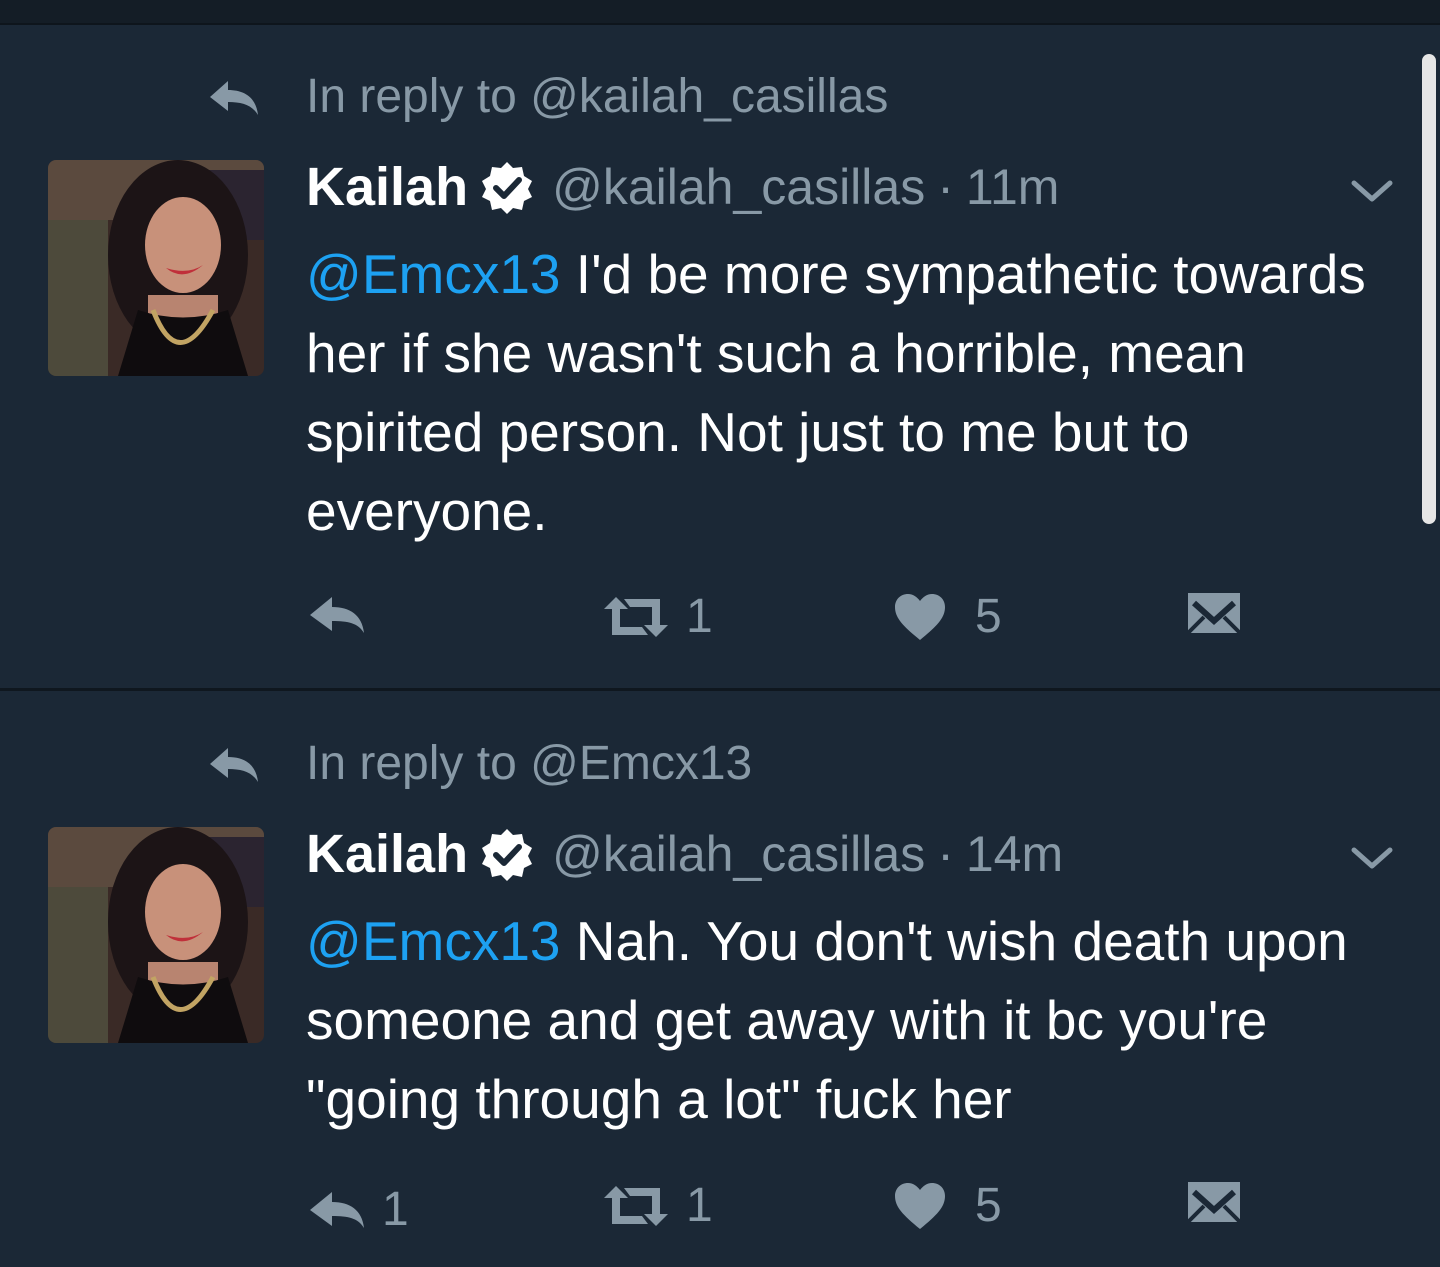 This screenshot has height=1267, width=1440. Describe the element at coordinates (395, 1209) in the screenshot. I see `reply-count: 1` at that location.